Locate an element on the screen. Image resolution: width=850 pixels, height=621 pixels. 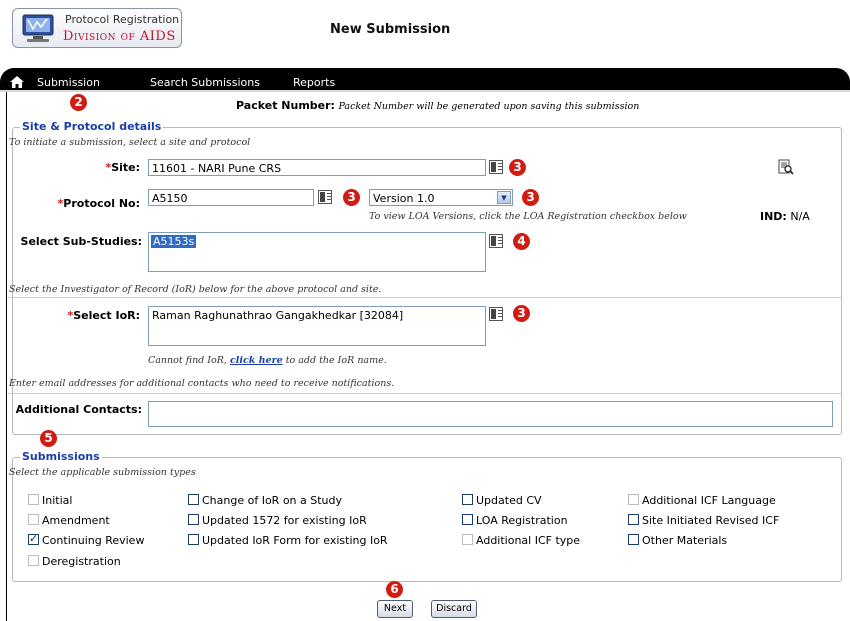
protocol-lookup-icon is located at coordinates (325, 197).